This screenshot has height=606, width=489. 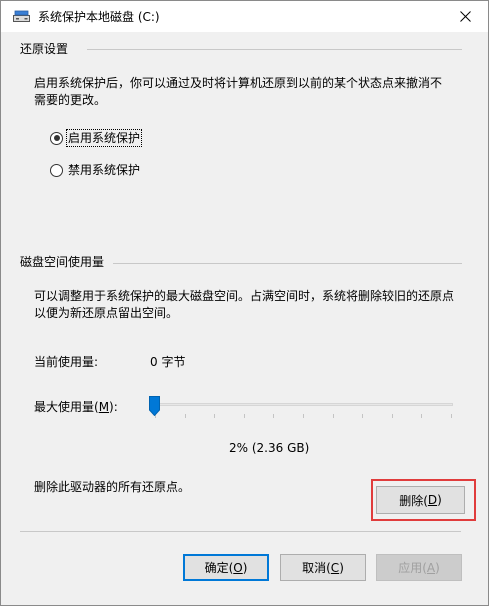 I want to click on radio-disable-protection: 禁用系统保护, so click(x=95, y=170).